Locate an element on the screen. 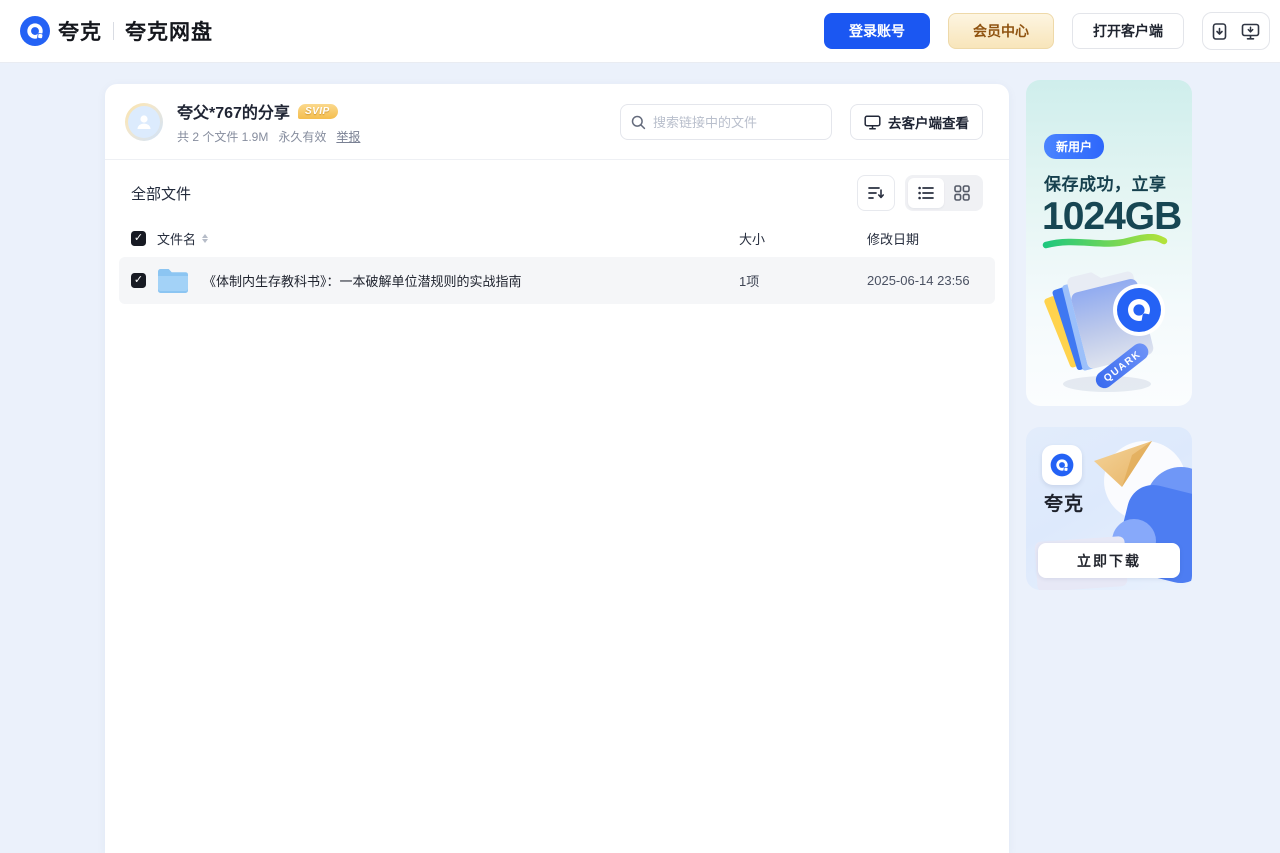 Image resolution: width=1280 pixels, height=853 pixels. paper-plane-shape is located at coordinates (1123, 464).